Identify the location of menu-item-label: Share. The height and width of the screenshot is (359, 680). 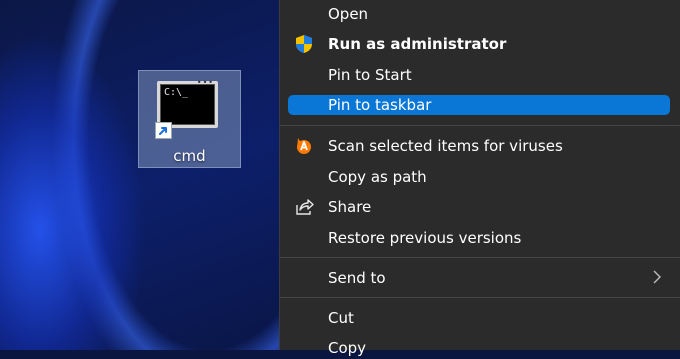
(350, 207).